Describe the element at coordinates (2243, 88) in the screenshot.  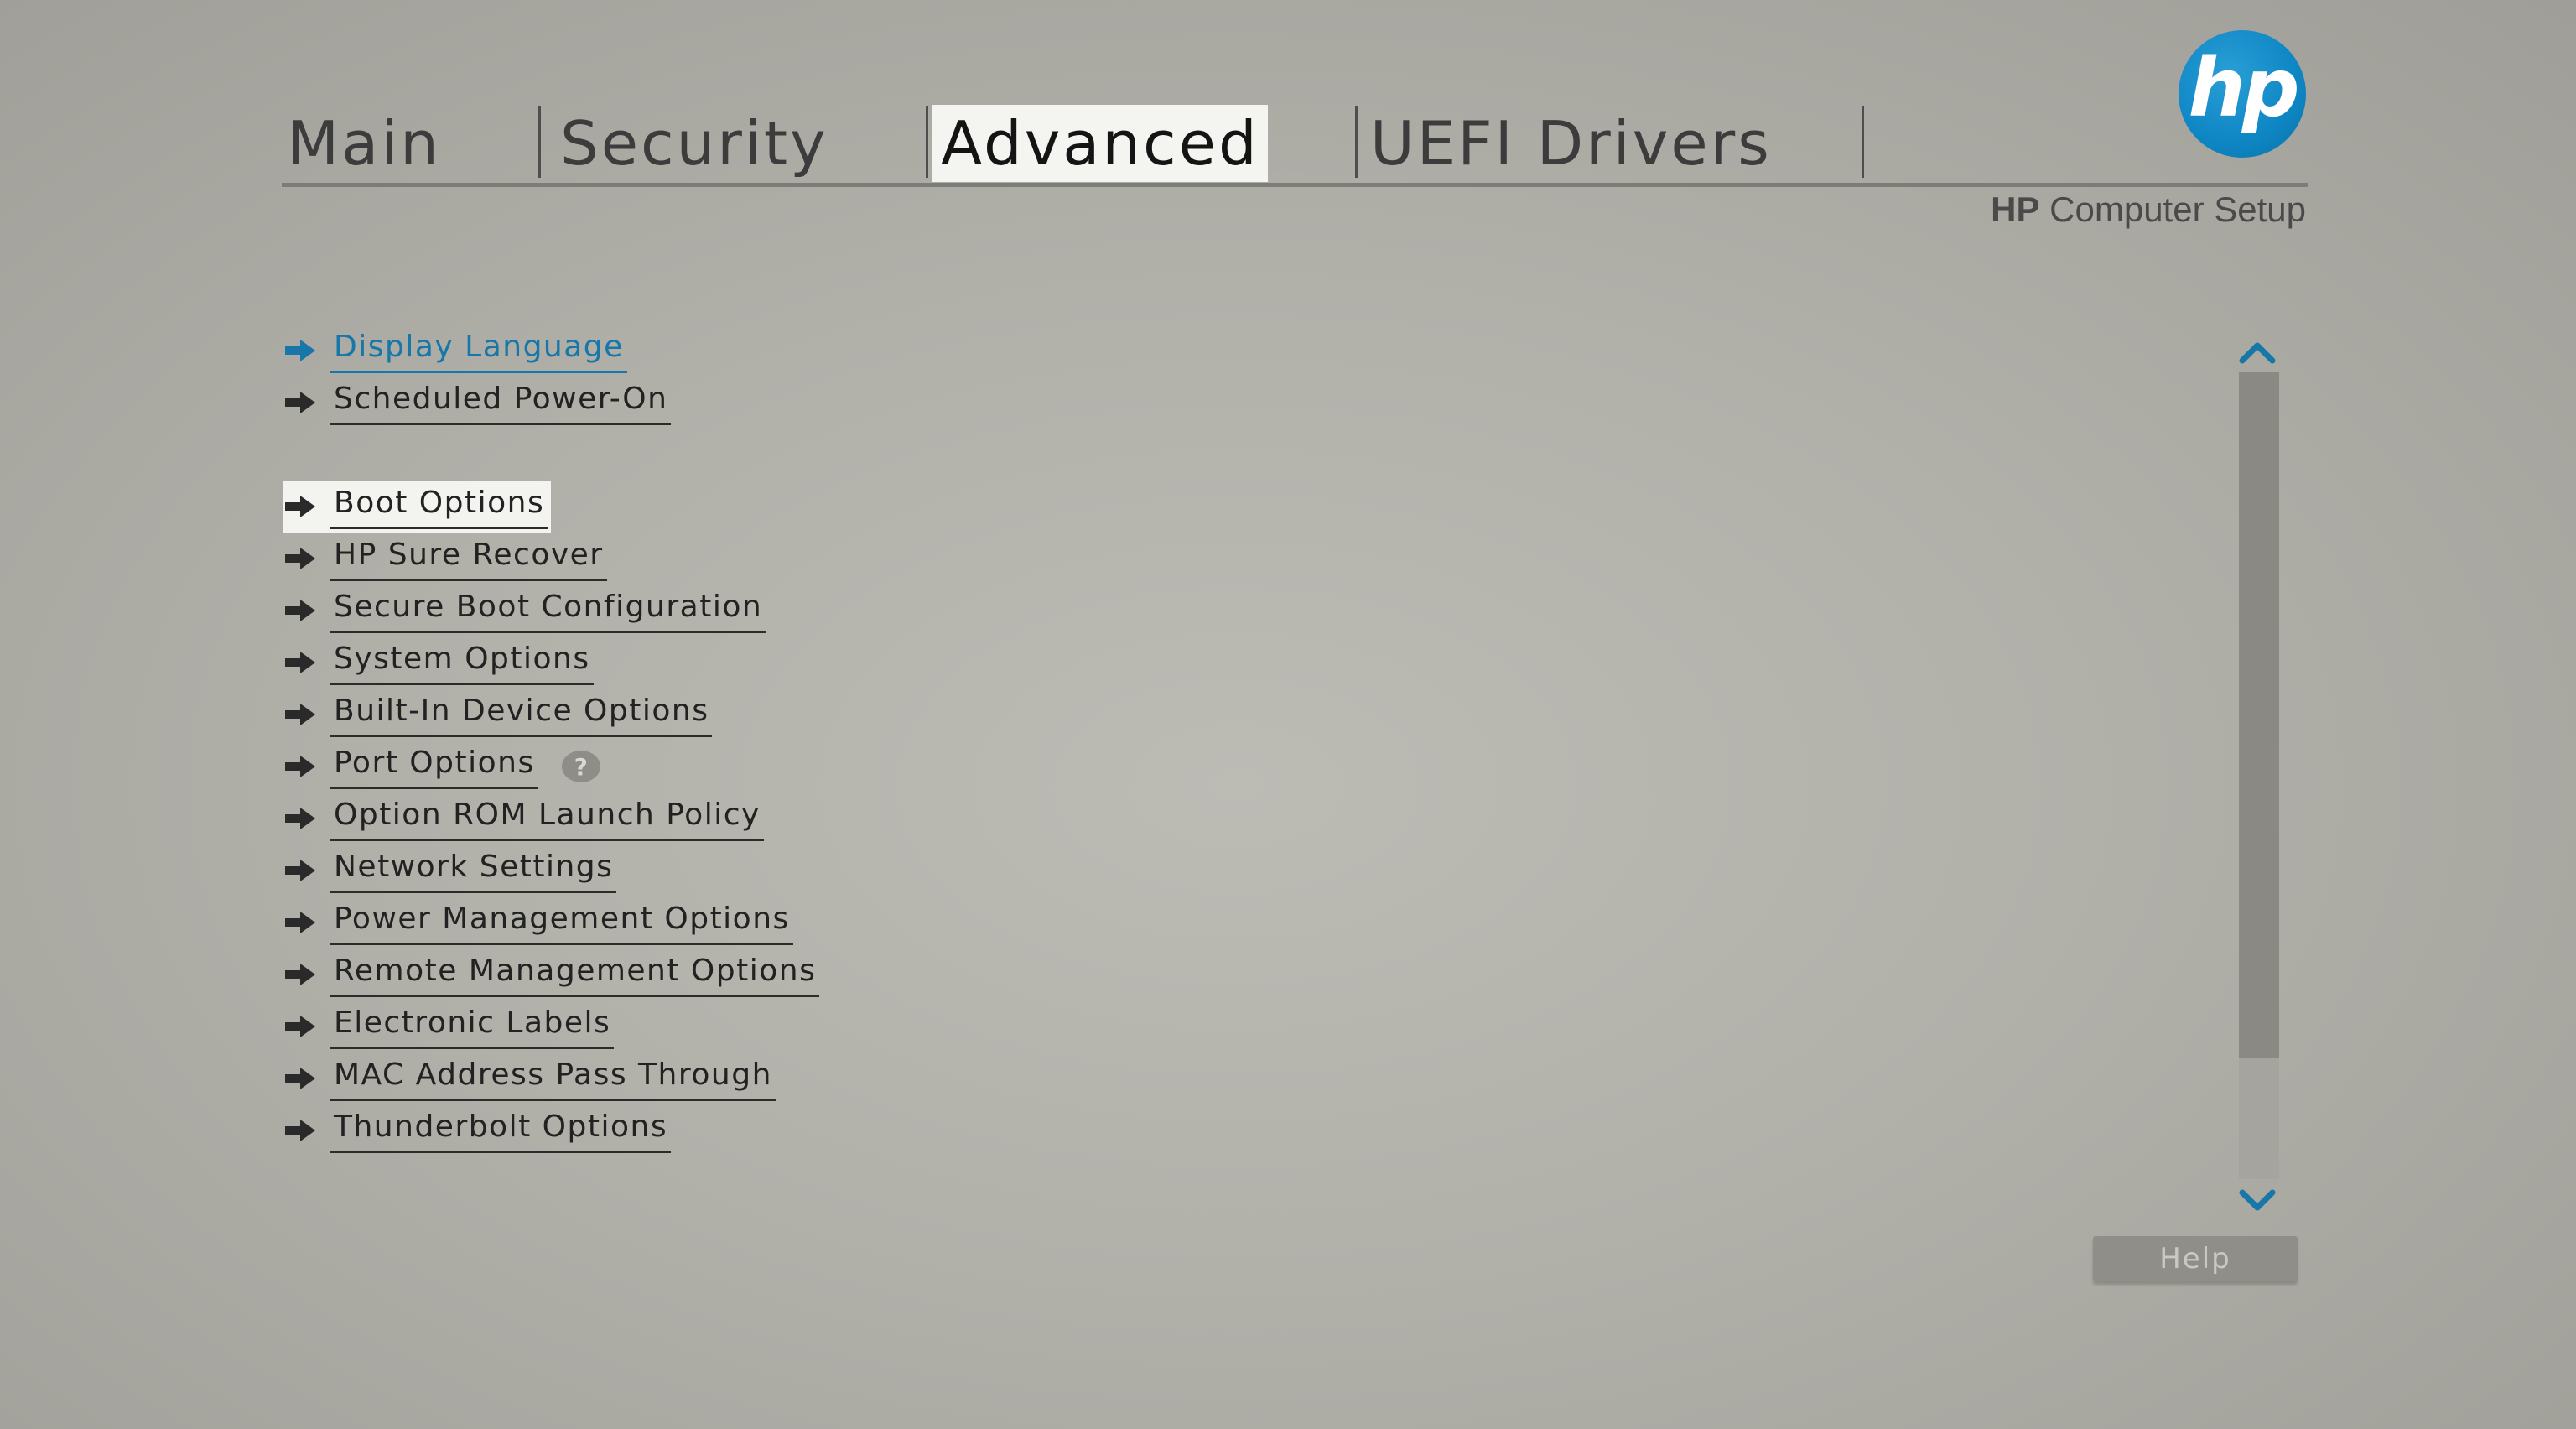
I see `hp-logo-text: hp` at that location.